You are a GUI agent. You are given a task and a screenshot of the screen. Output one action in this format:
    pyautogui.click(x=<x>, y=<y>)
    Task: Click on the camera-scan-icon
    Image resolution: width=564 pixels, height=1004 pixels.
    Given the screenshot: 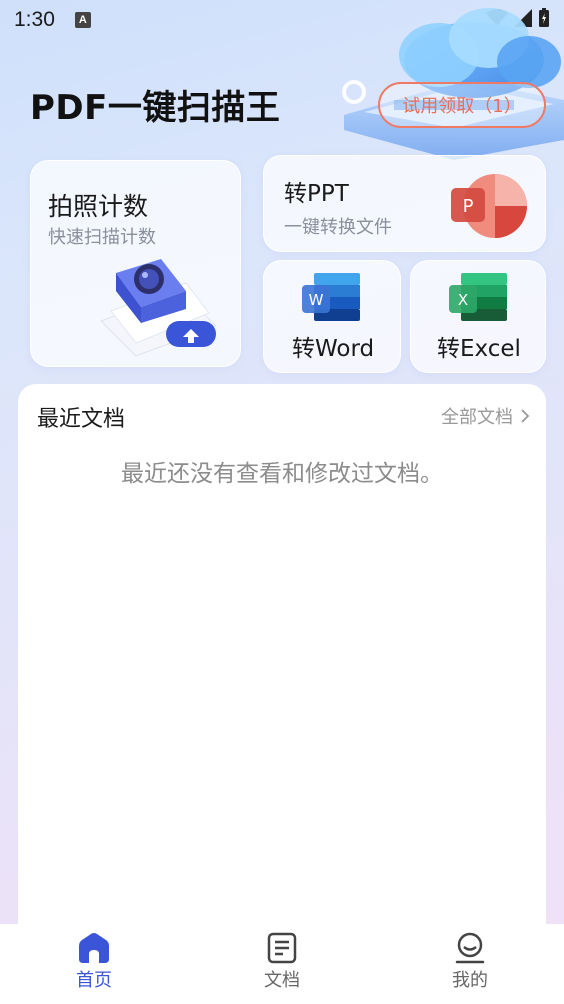 What is the action you would take?
    pyautogui.click(x=158, y=308)
    